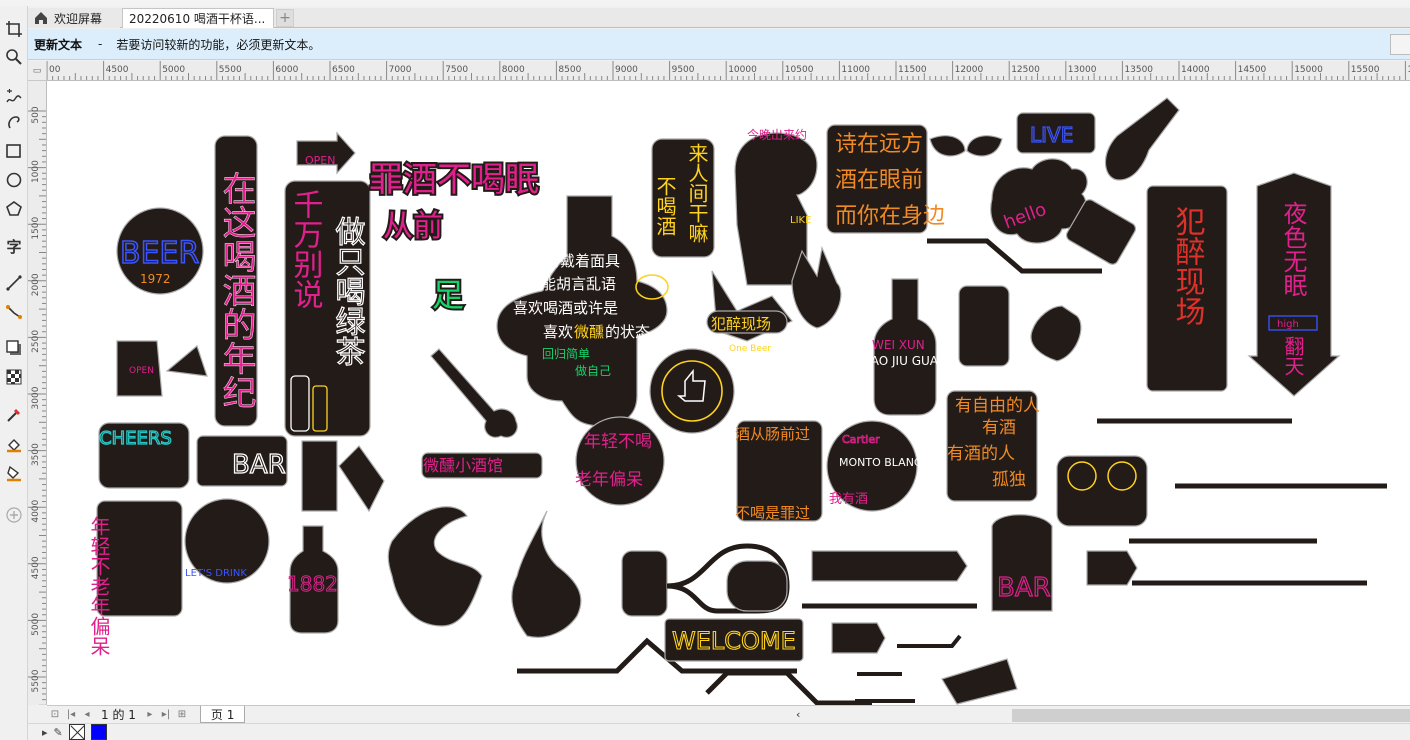 The width and height of the screenshot is (1410, 740). What do you see at coordinates (162, 368) in the screenshot?
I see `beer-open-icon: OPEN` at bounding box center [162, 368].